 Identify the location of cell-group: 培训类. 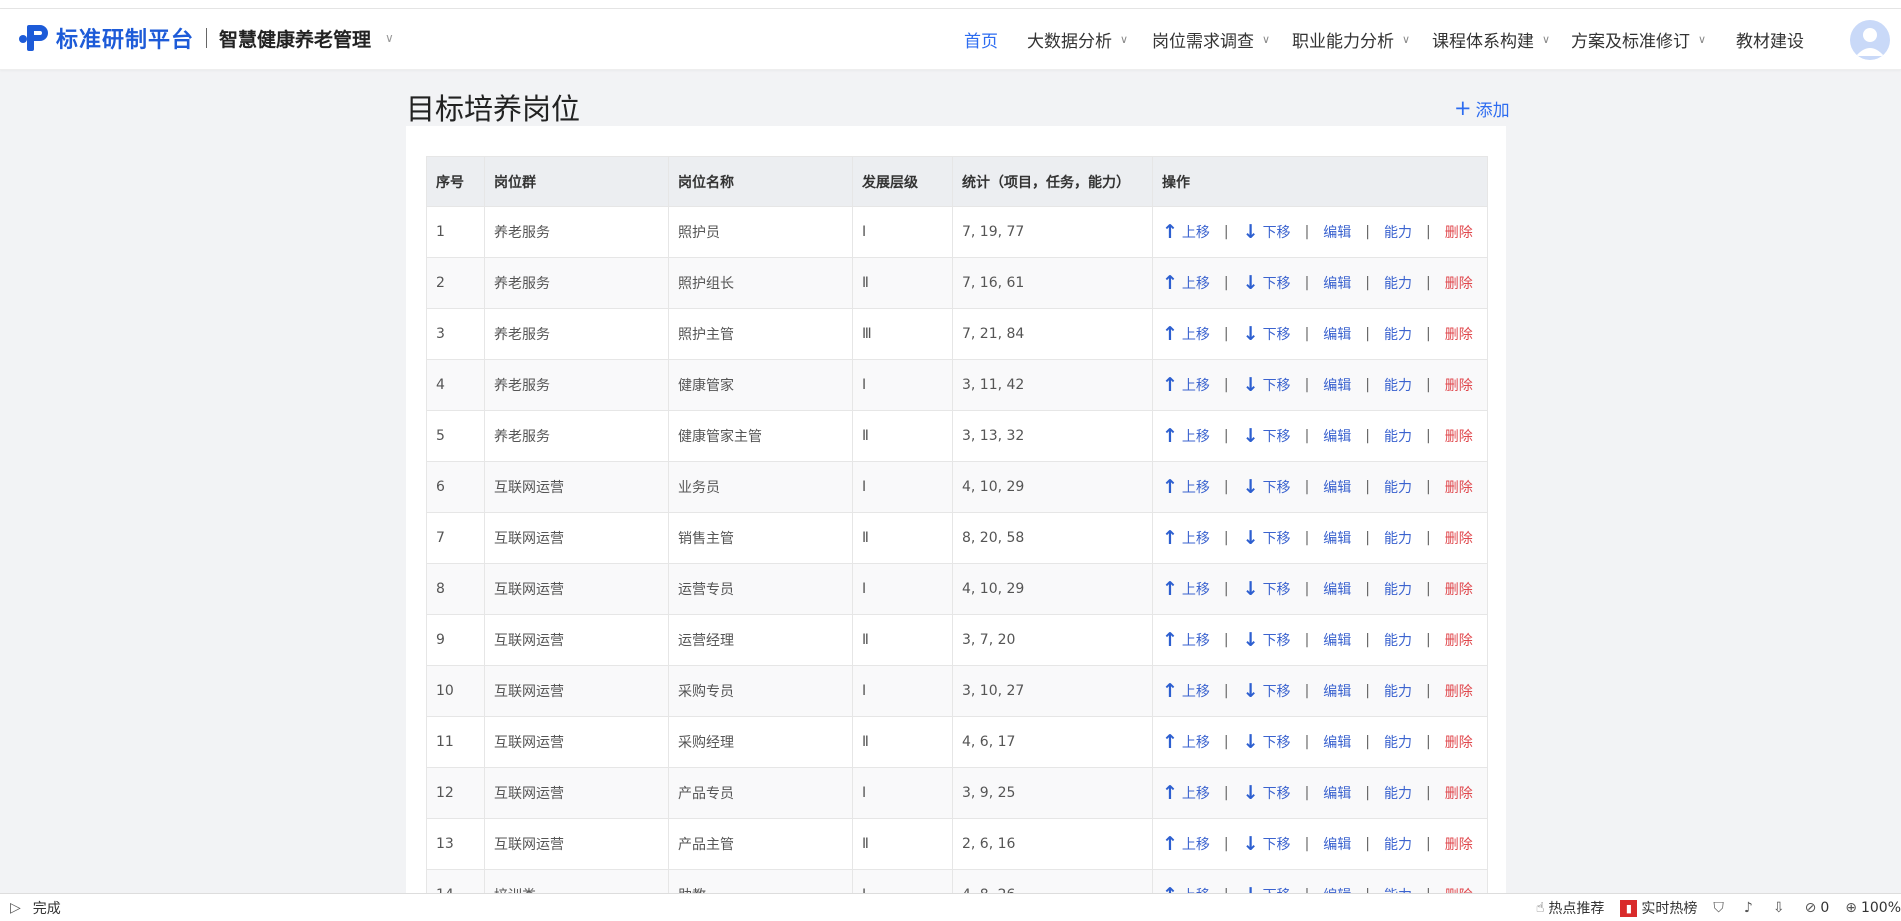
(576, 881).